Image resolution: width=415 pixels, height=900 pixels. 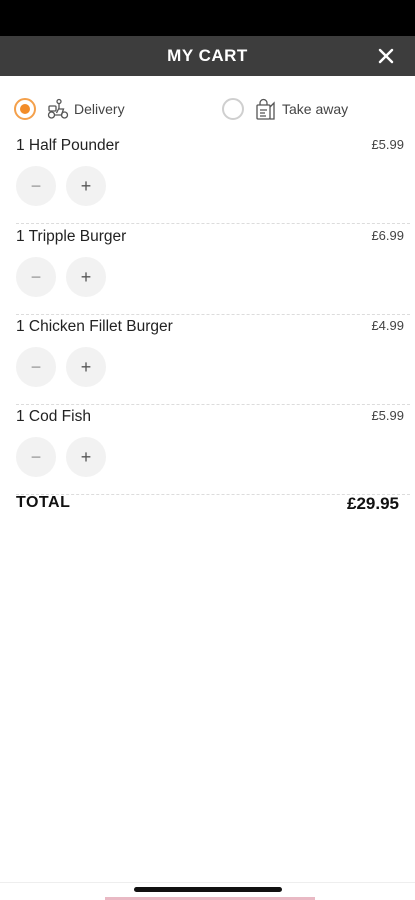 What do you see at coordinates (68, 145) in the screenshot?
I see `item-name: 1 Half Pounder` at bounding box center [68, 145].